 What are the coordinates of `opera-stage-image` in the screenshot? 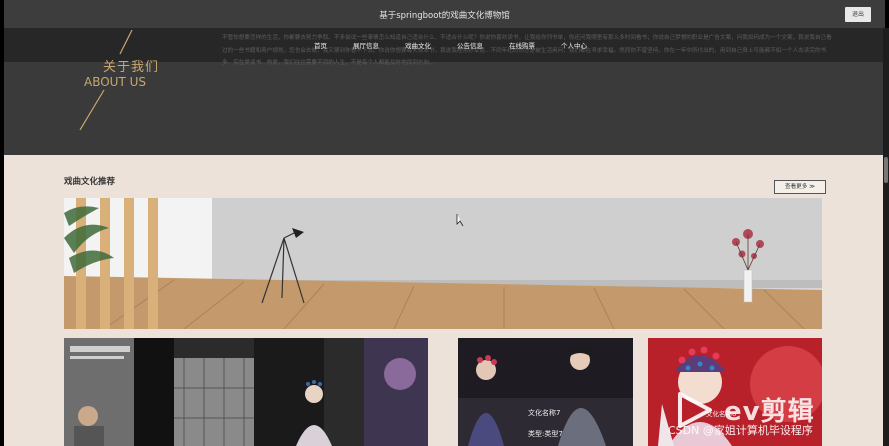 It's located at (246, 392).